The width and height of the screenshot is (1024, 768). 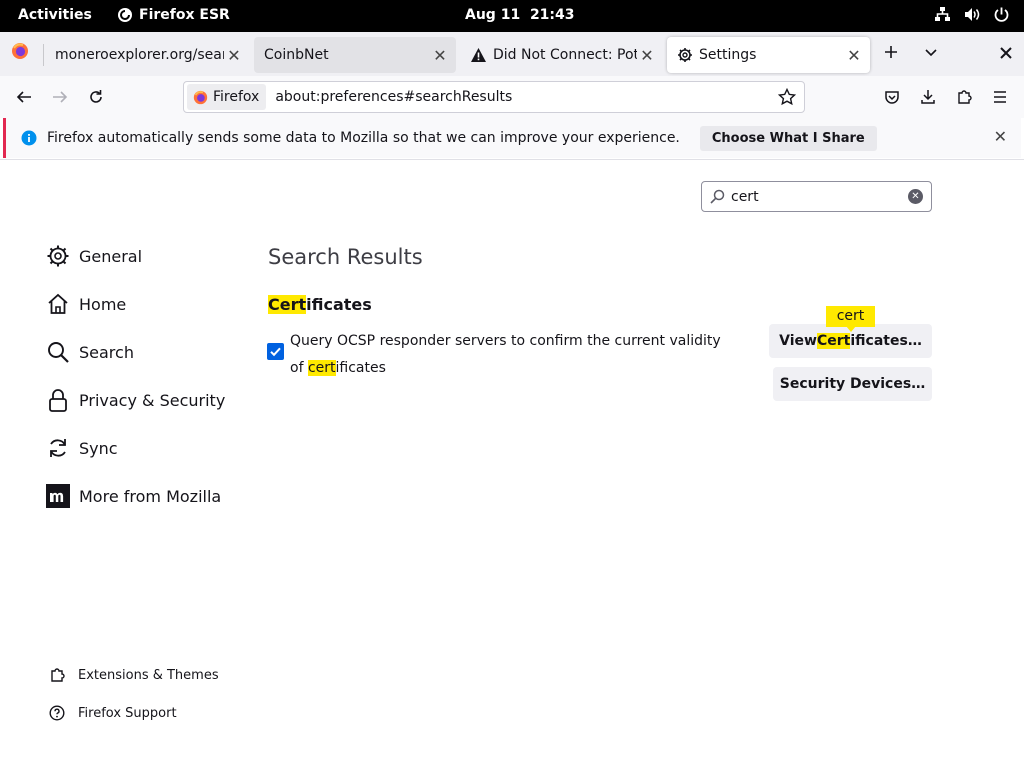 I want to click on category-privacy-security: Privacy & Security, so click(x=135, y=400).